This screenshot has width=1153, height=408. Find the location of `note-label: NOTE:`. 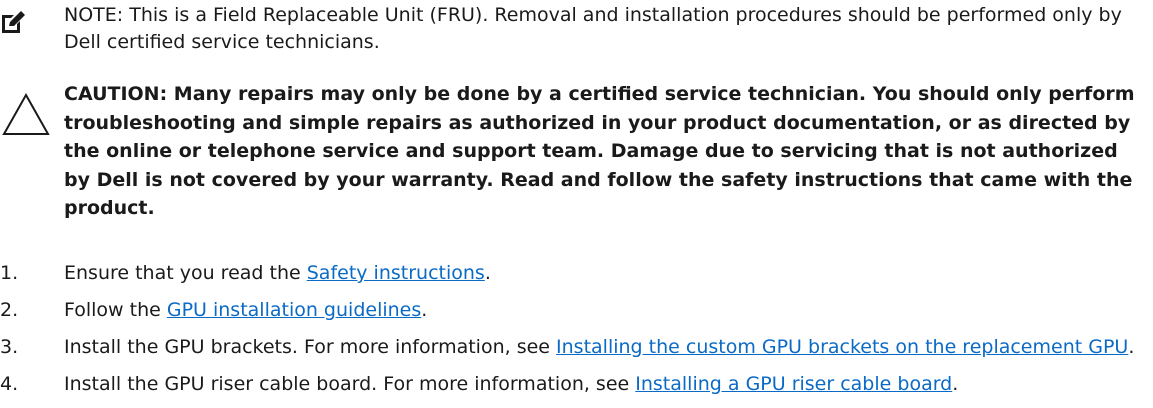

note-label: NOTE: is located at coordinates (94, 15).